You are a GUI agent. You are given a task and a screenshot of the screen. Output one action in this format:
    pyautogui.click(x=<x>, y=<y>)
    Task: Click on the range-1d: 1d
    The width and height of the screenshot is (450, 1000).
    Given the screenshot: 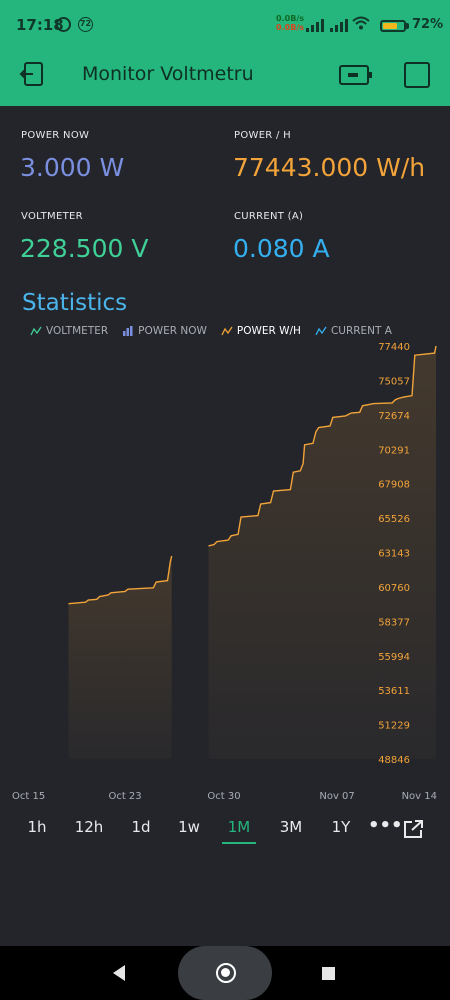 What is the action you would take?
    pyautogui.click(x=141, y=828)
    